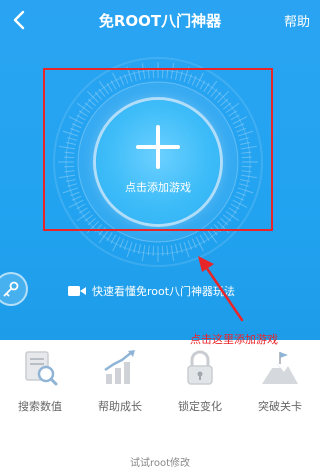 The image size is (320, 476). I want to click on key-icon, so click(11, 289).